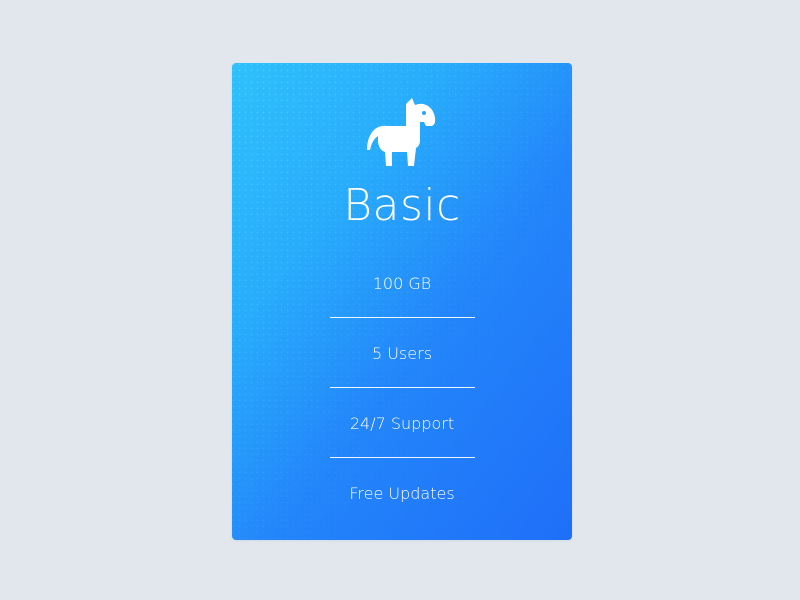 This screenshot has height=600, width=800. What do you see at coordinates (402, 353) in the screenshot?
I see `feature-users: 5 Users` at bounding box center [402, 353].